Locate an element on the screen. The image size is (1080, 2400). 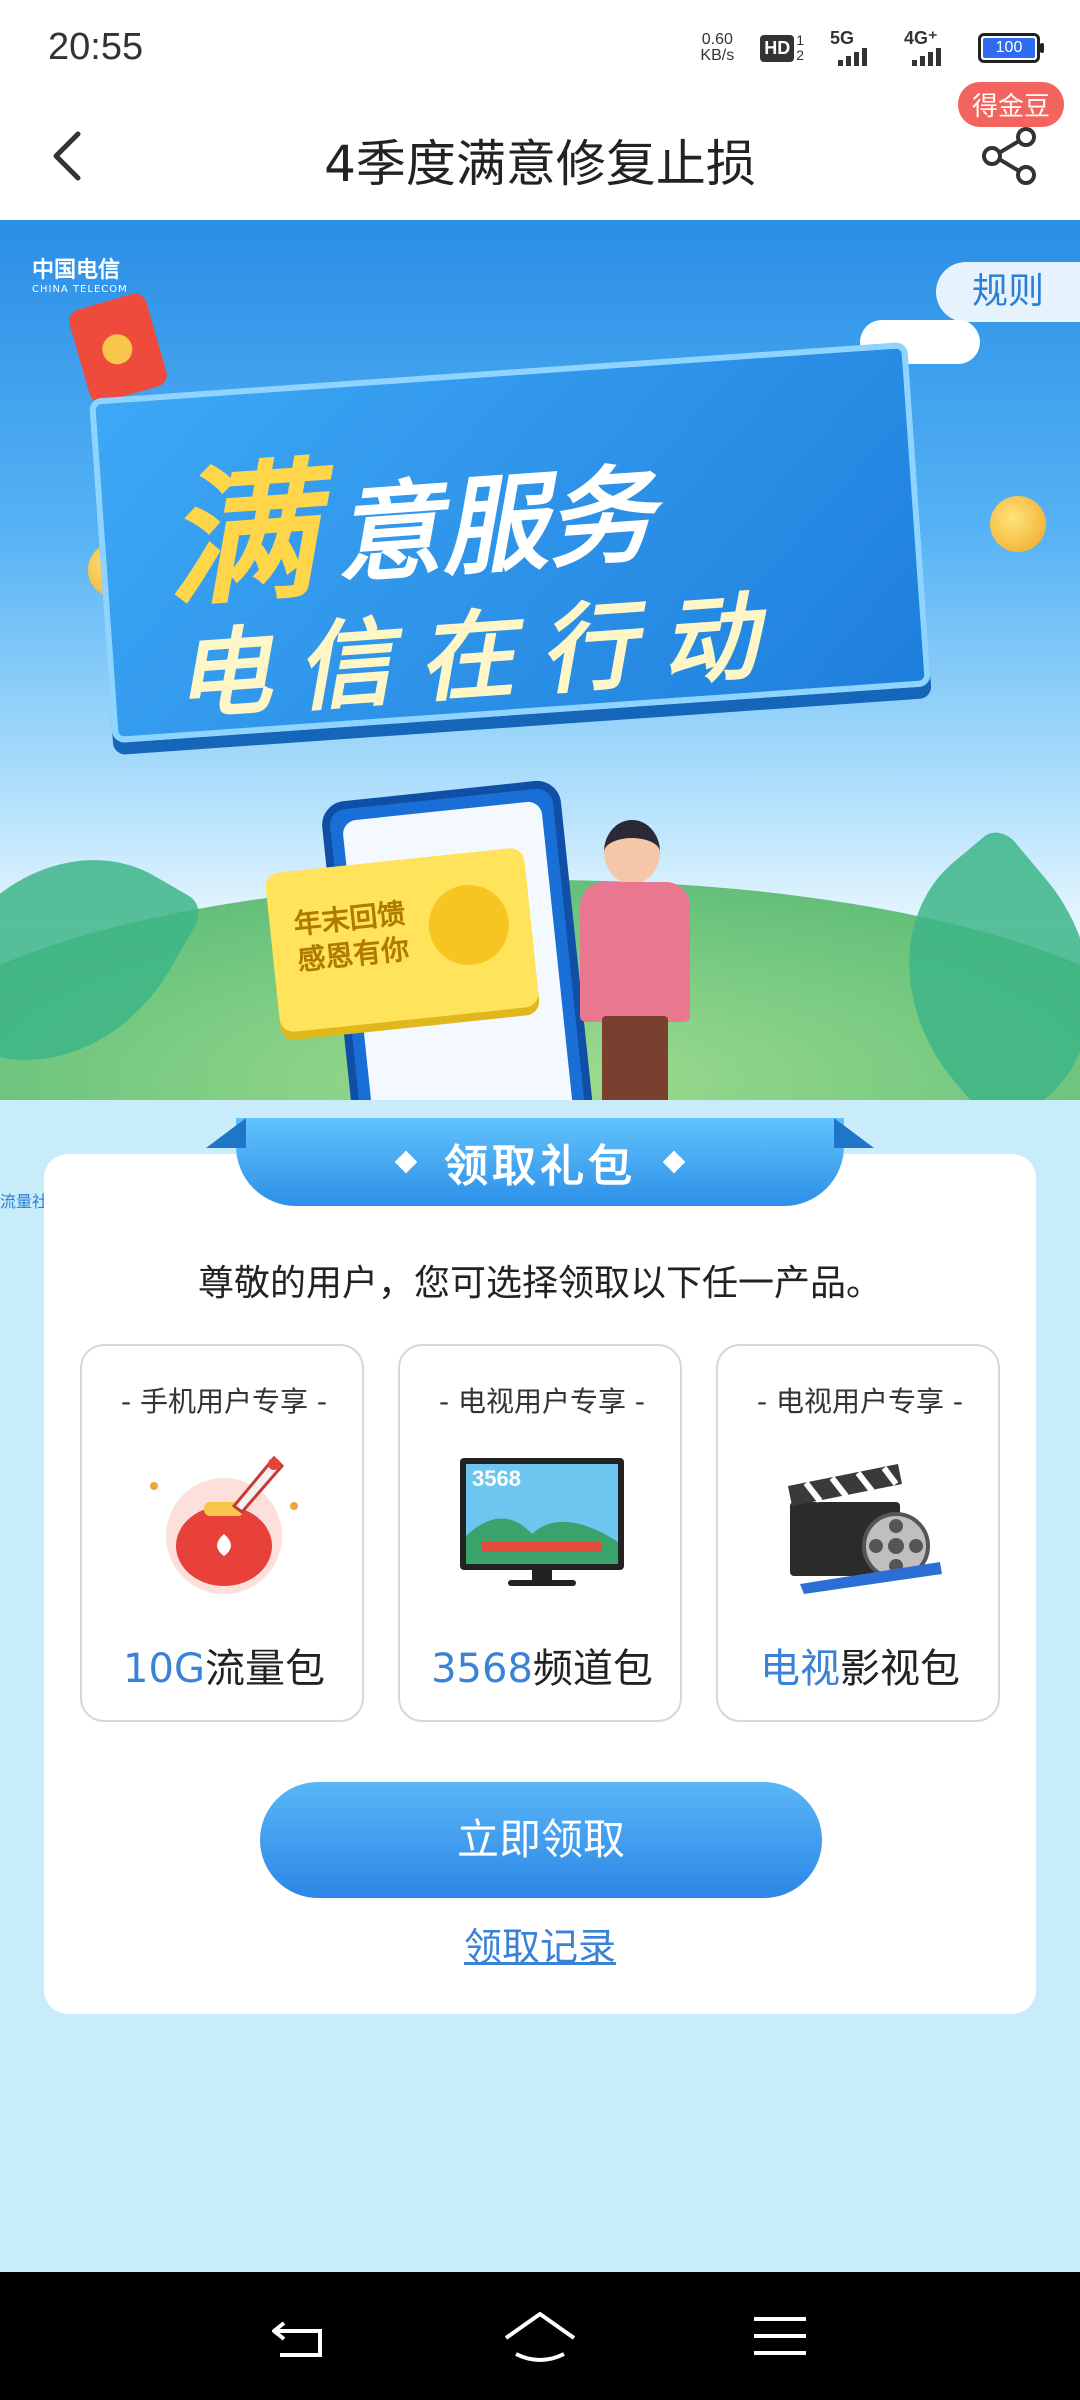
signal-4g-icon: 4G⁺ is located at coordinates (928, 47).